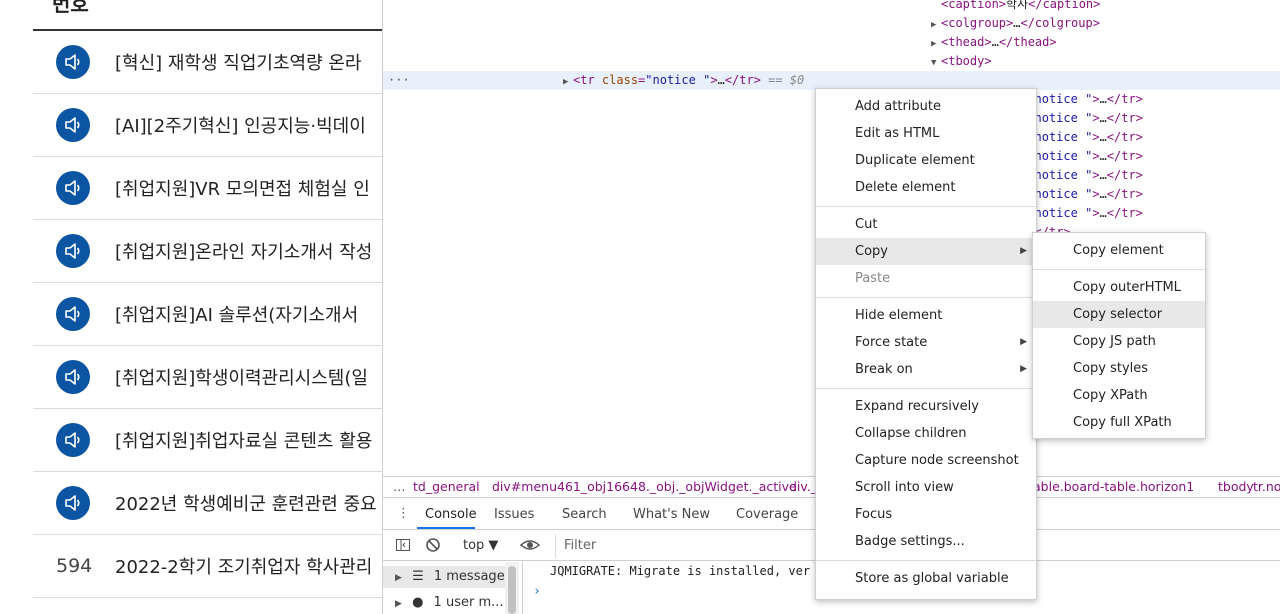 The image size is (1280, 614). Describe the element at coordinates (451, 514) in the screenshot. I see `tab-console: Console` at that location.